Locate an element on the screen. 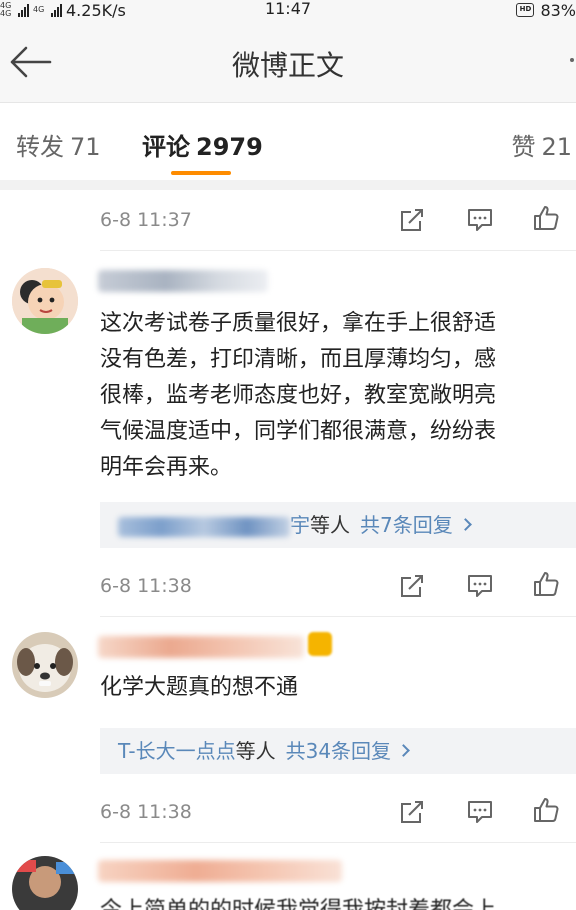  replies-preview: T-长大一点点等人 共34条回复 is located at coordinates (338, 751).